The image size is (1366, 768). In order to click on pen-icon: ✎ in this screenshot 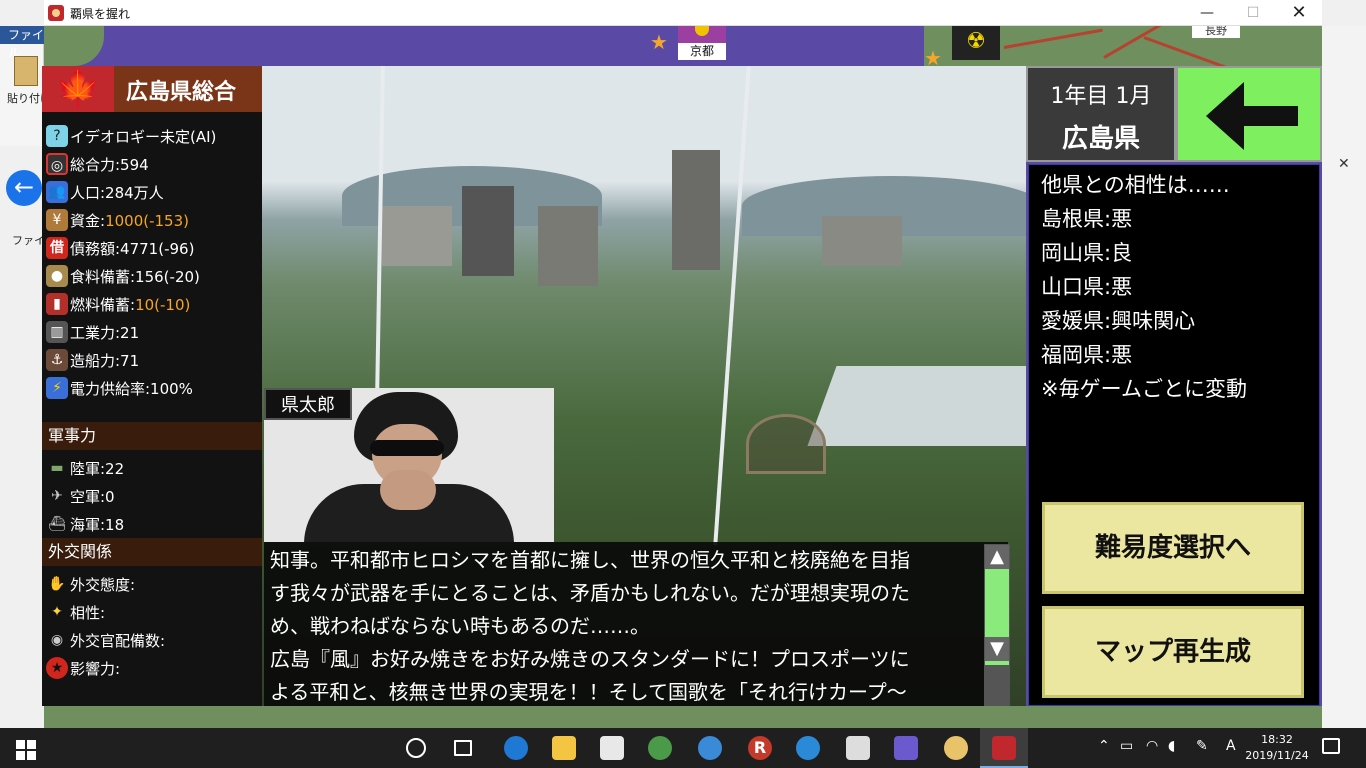, I will do `click(1202, 746)`.